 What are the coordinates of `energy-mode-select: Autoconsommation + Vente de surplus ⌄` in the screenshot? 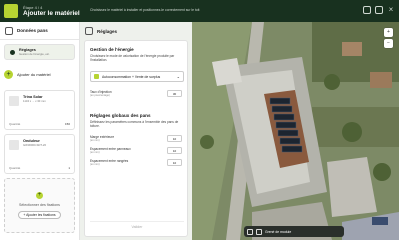 It's located at (137, 76).